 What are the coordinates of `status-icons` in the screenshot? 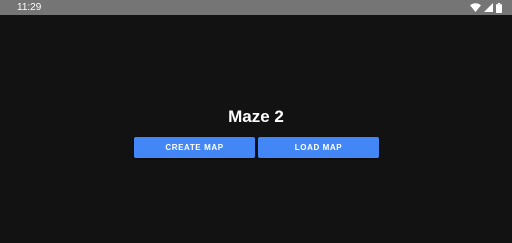 It's located at (486, 7).